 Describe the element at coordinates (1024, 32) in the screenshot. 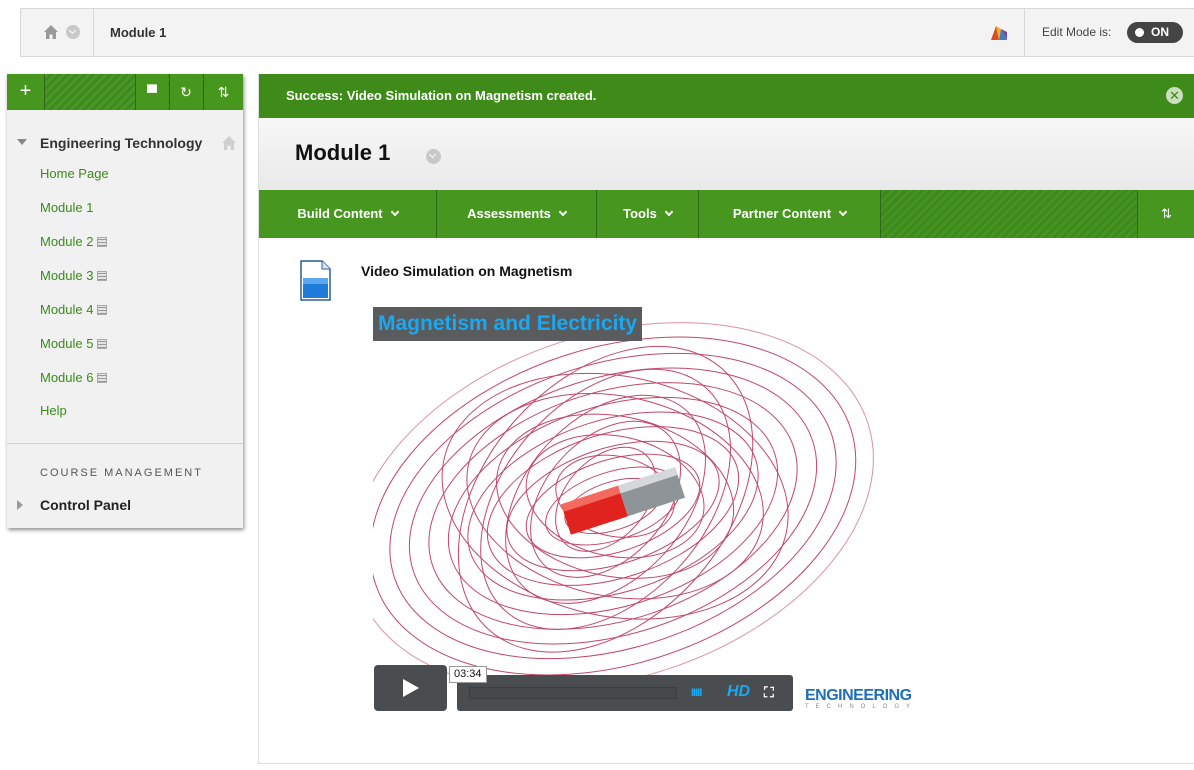

I see `topbar-divider` at that location.